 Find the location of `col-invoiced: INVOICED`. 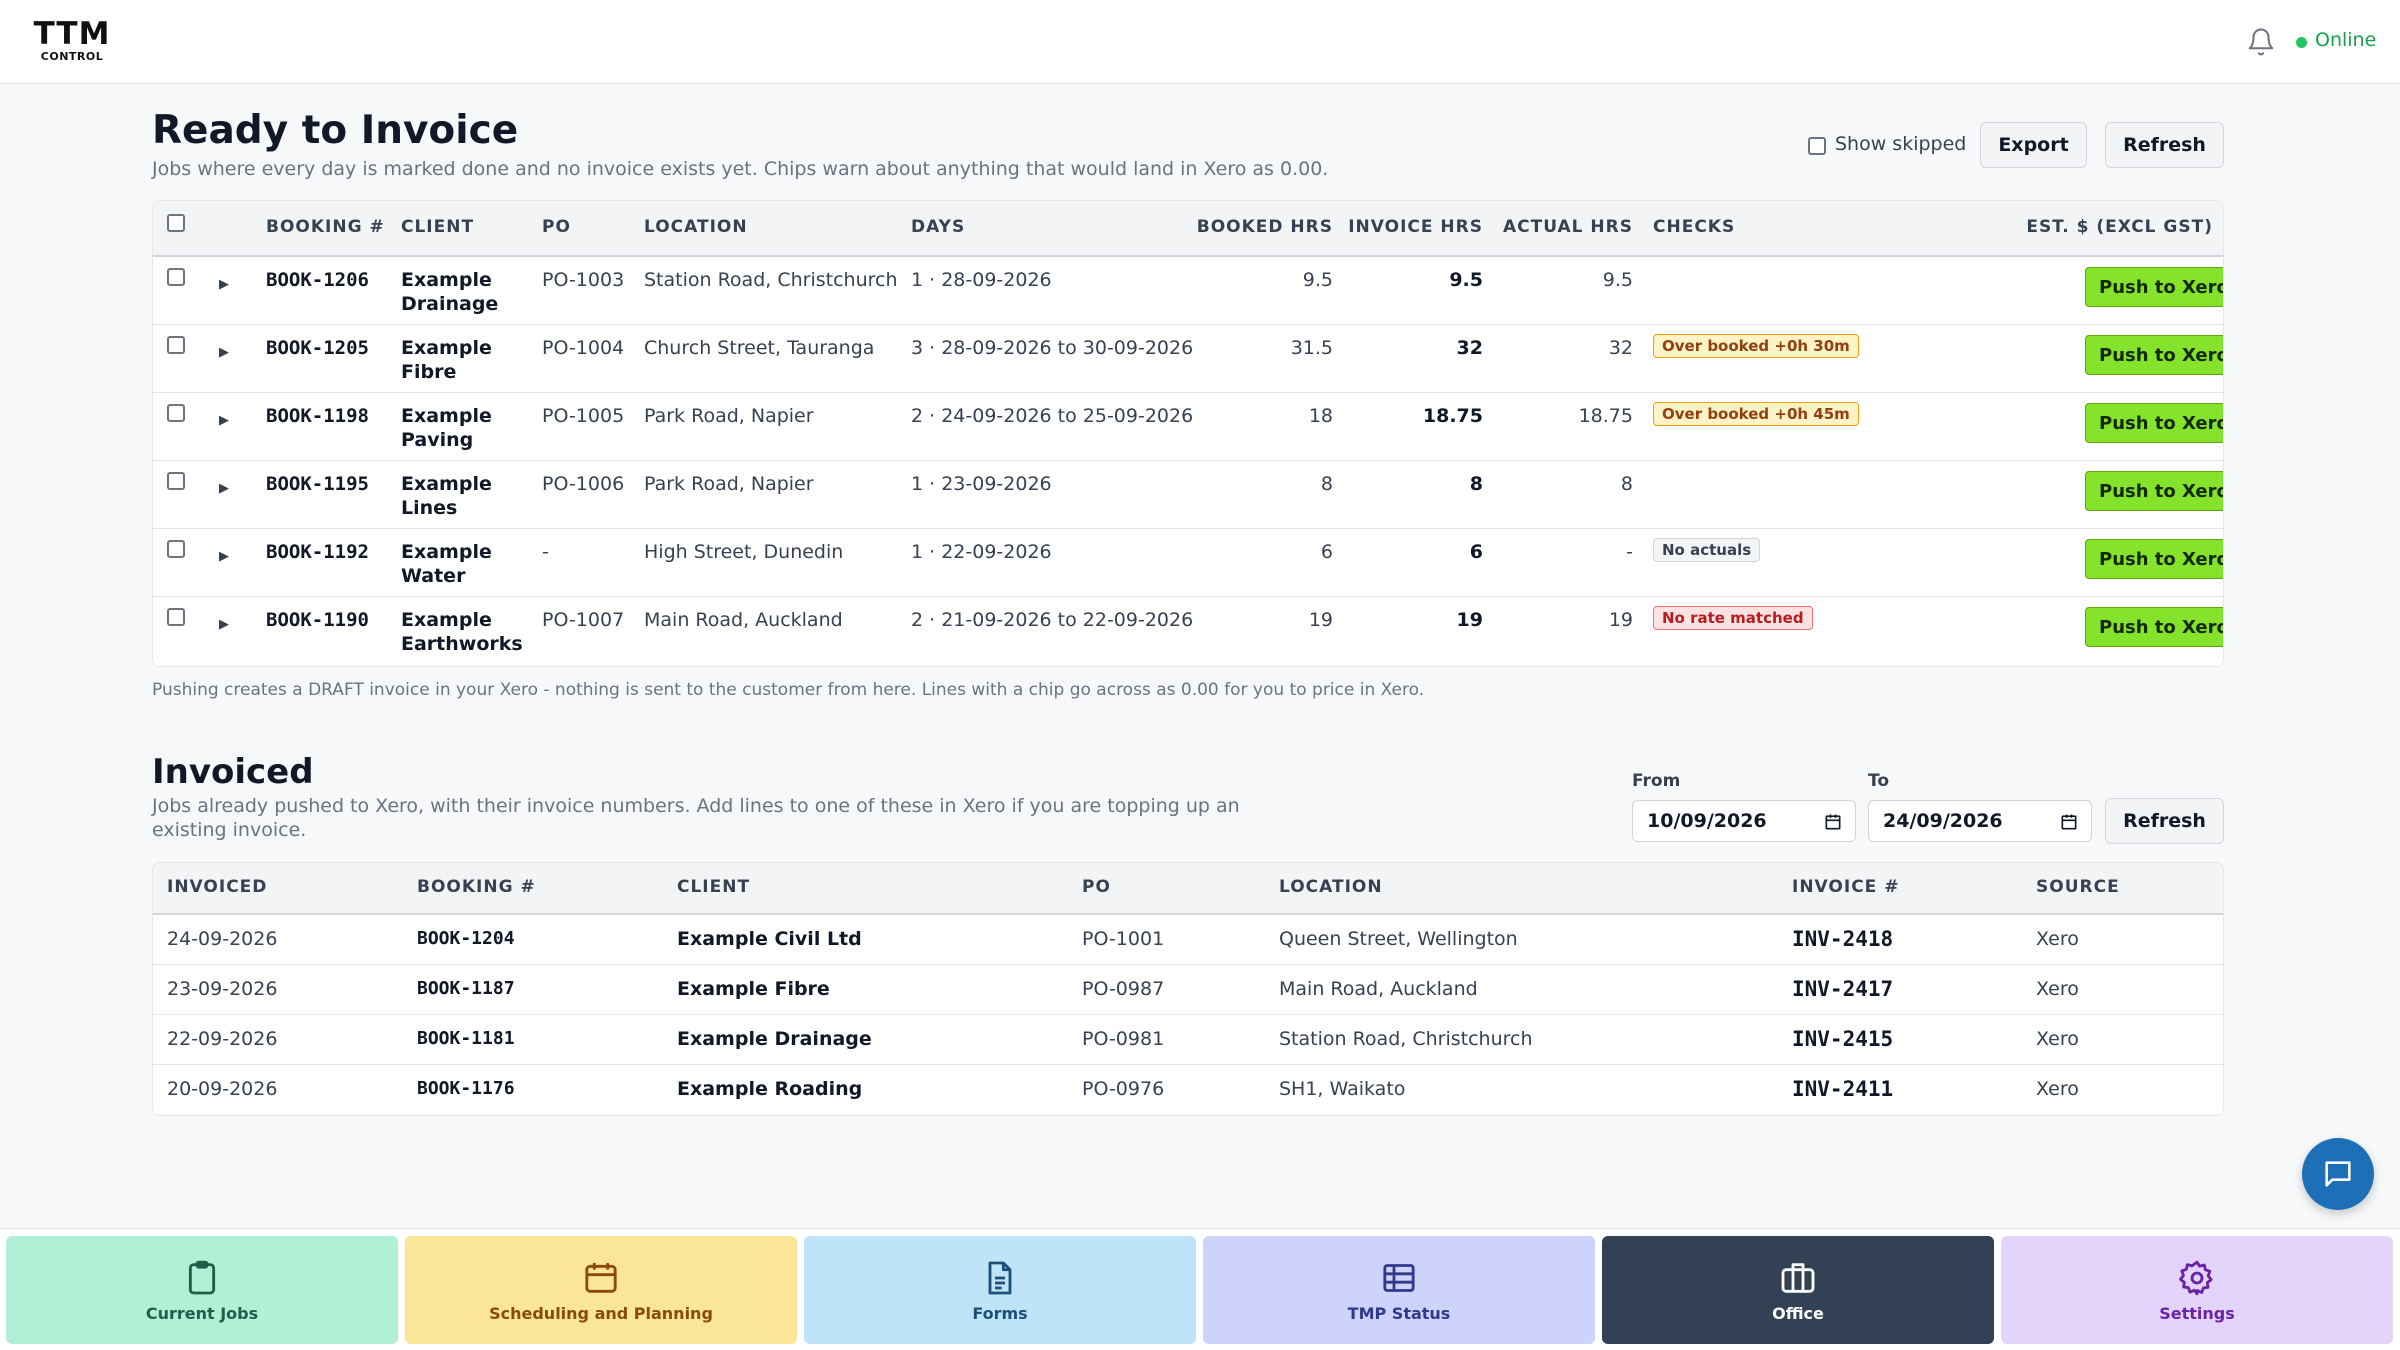

col-invoiced: INVOICED is located at coordinates (217, 887).